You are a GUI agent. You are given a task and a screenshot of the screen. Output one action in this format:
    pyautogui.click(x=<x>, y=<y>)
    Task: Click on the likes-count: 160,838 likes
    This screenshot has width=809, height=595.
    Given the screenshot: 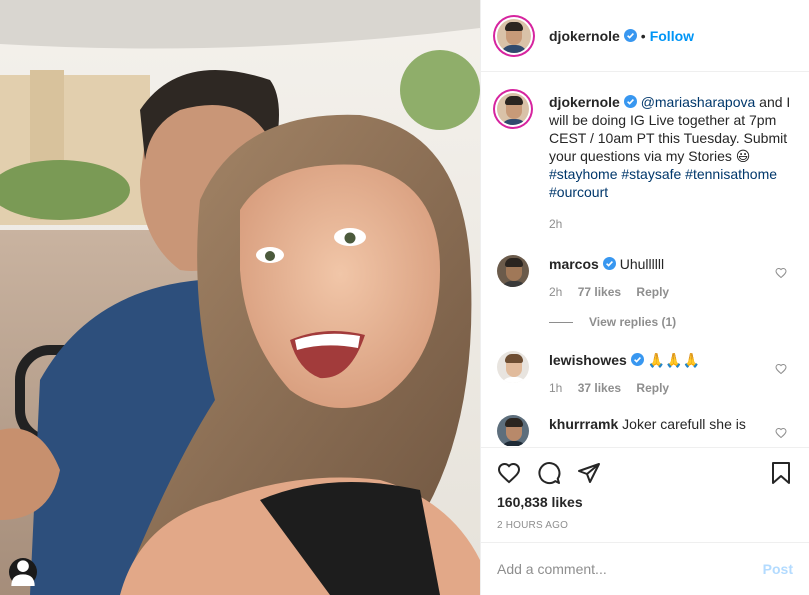 What is the action you would take?
    pyautogui.click(x=645, y=502)
    